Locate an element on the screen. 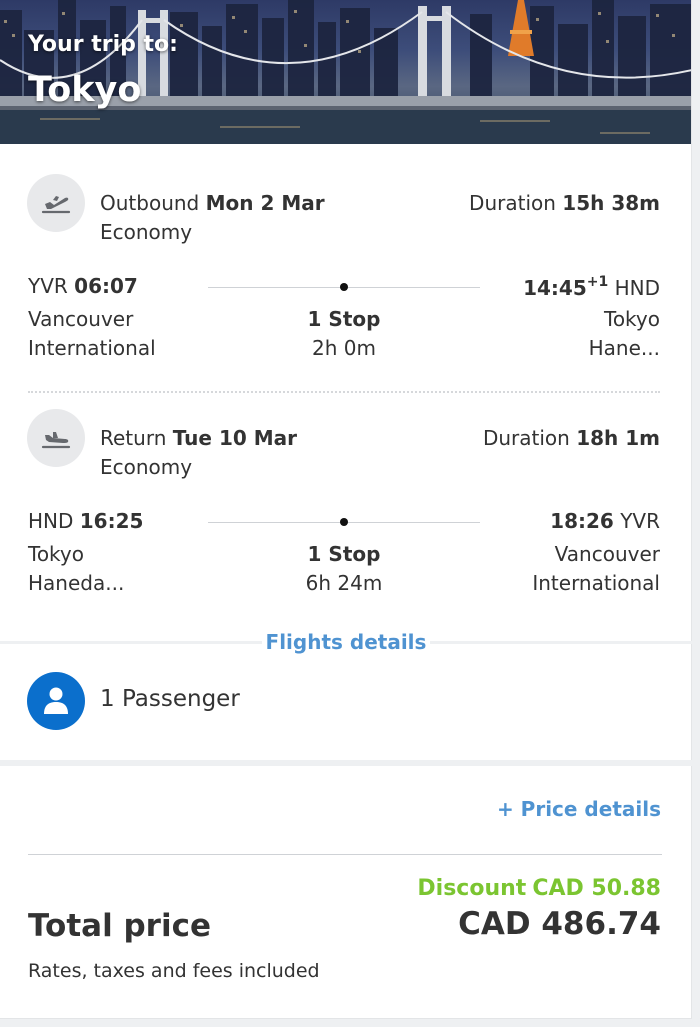 This screenshot has height=1027, width=700. duration-value: 15h 38m is located at coordinates (611, 203).